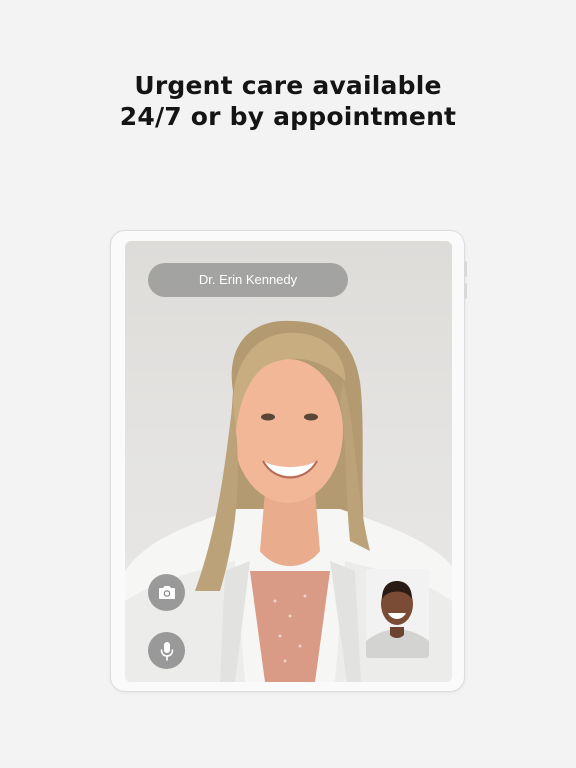 The height and width of the screenshot is (768, 576). Describe the element at coordinates (288, 116) in the screenshot. I see `headline-line-2: 24/7 or by appointment` at that location.